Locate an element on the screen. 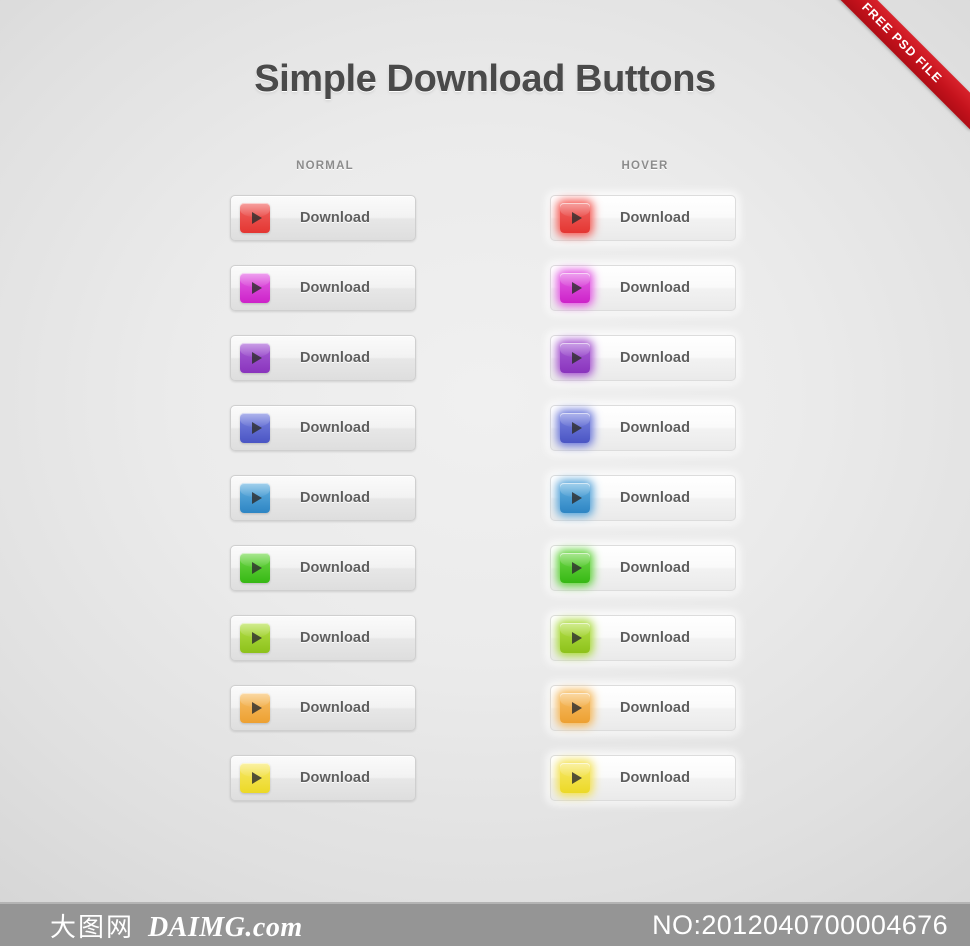 This screenshot has width=970, height=946. download-button-blue-hover: Download is located at coordinates (643, 498).